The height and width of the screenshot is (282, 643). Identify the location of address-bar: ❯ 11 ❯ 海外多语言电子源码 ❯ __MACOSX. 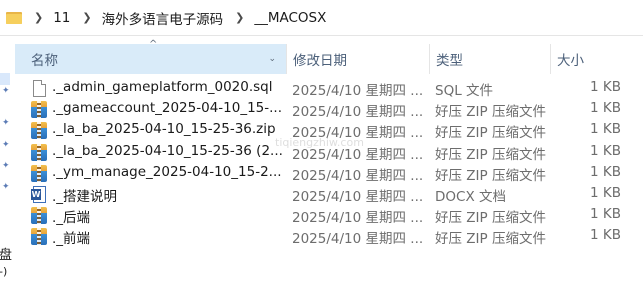
(321, 18).